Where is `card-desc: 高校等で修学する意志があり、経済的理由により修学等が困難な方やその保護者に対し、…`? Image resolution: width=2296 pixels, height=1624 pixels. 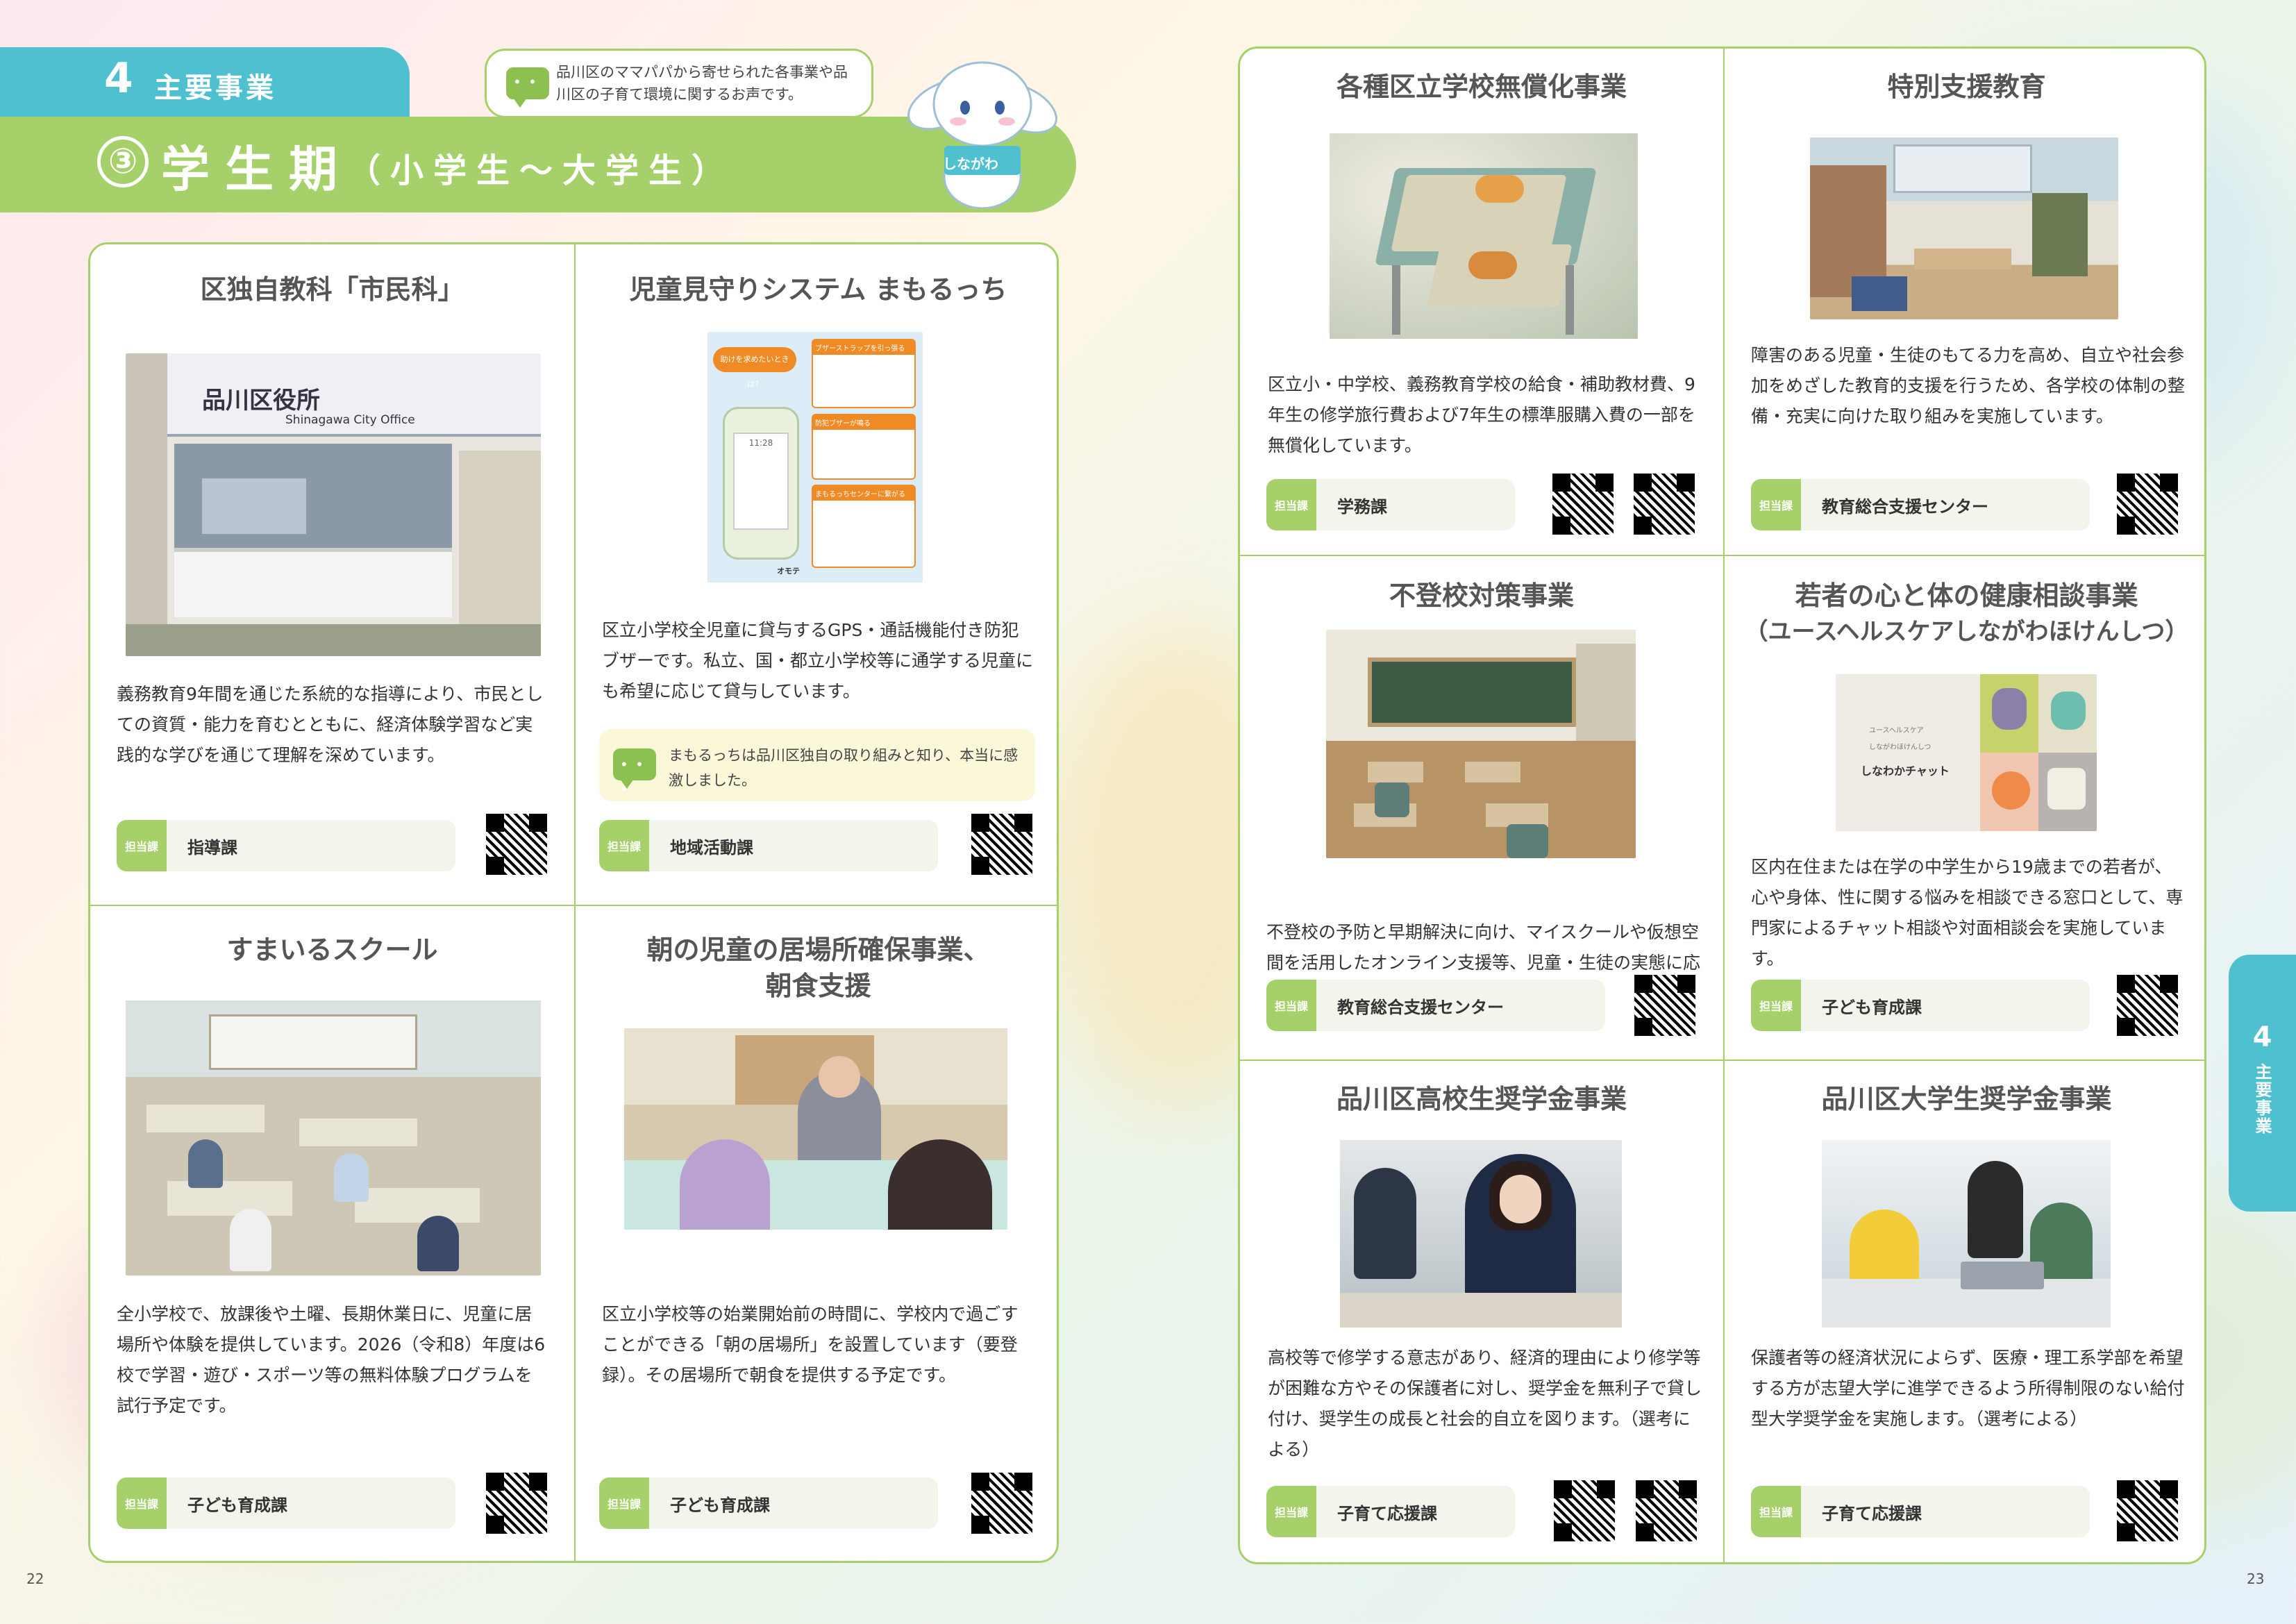 card-desc: 高校等で修学する意志があり、経済的理由により修学等が困難な方やその保護者に対し、… is located at coordinates (1485, 1404).